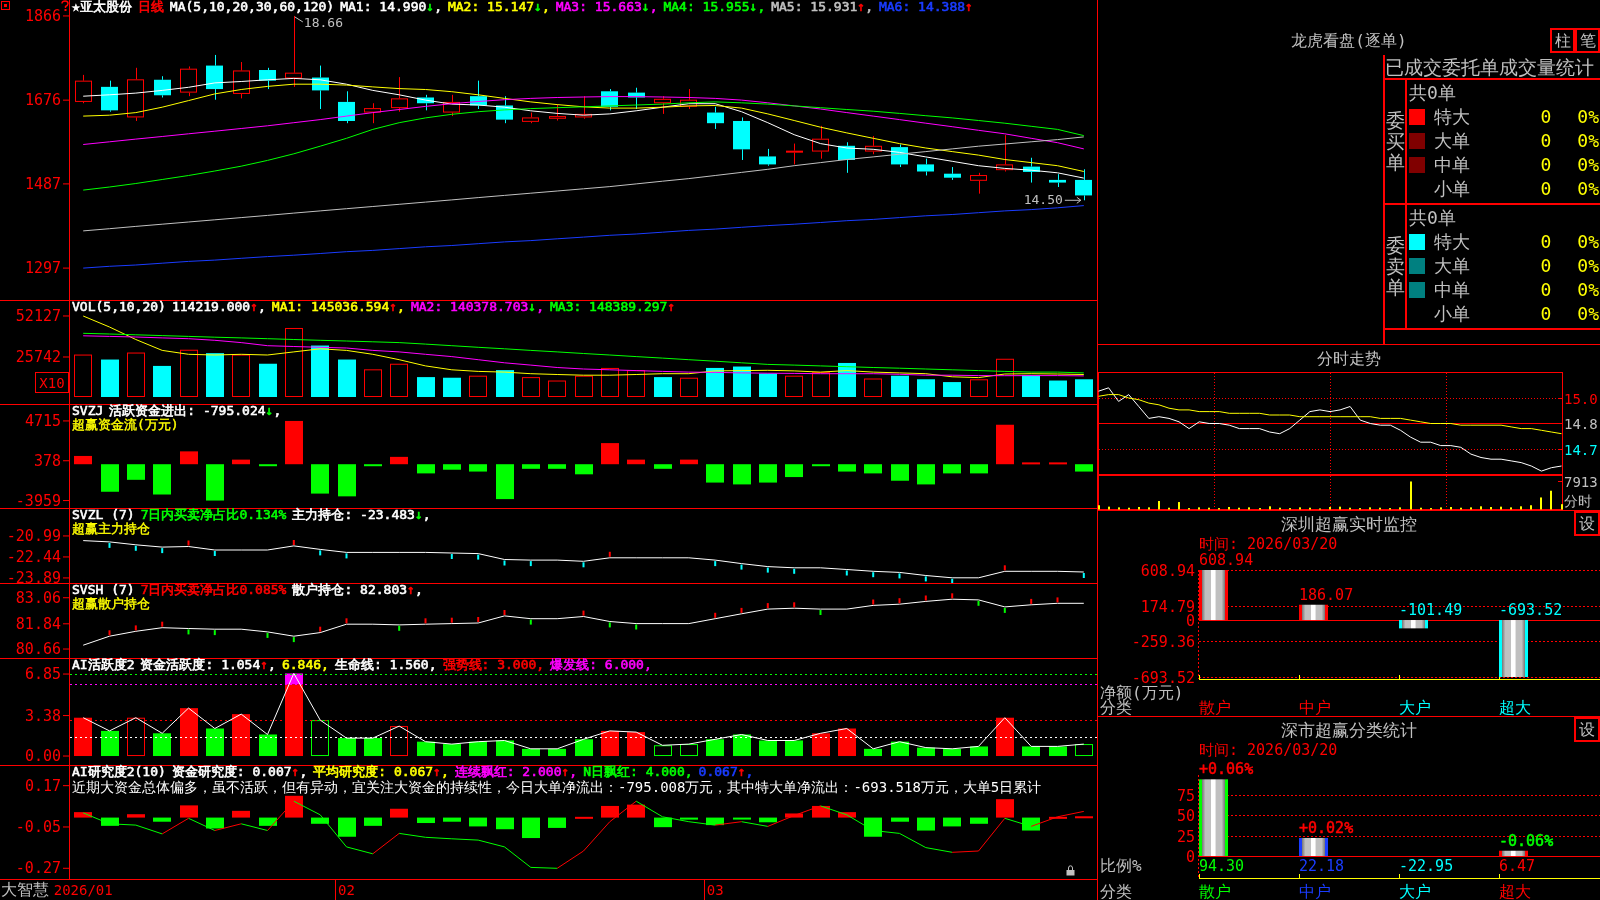 The image size is (1600, 900). I want to click on axis-tick-label: -259.36, so click(1163, 641).